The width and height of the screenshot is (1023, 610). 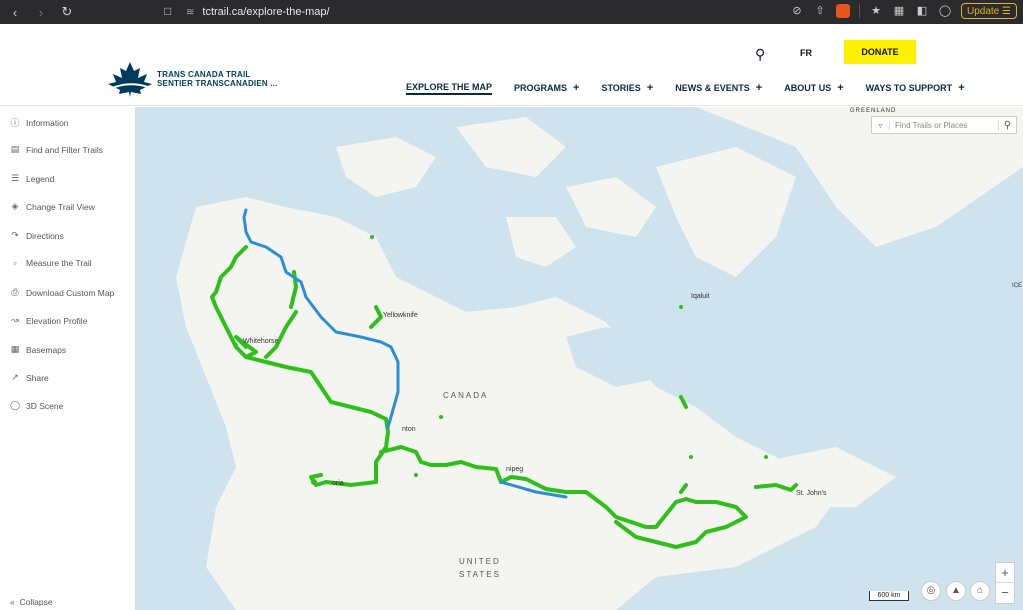 What do you see at coordinates (956, 591) in the screenshot?
I see `compass-button: ▲` at bounding box center [956, 591].